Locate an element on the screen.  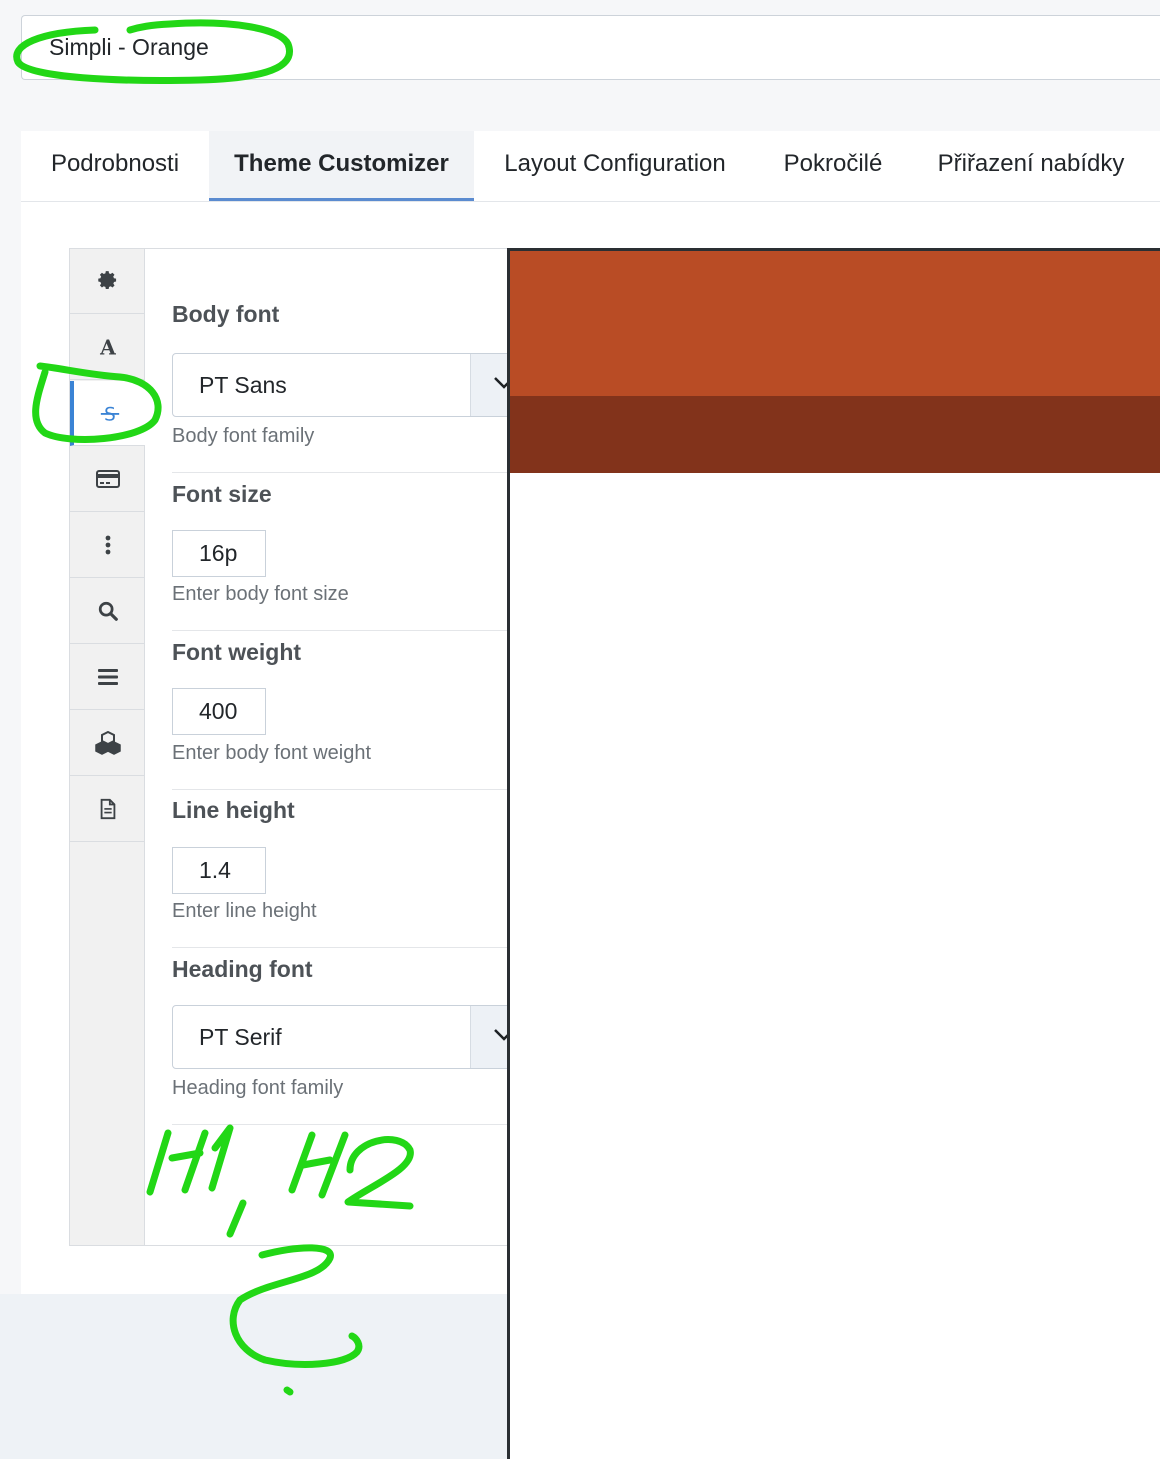
strikethrough-icon: S is located at coordinates (109, 414).